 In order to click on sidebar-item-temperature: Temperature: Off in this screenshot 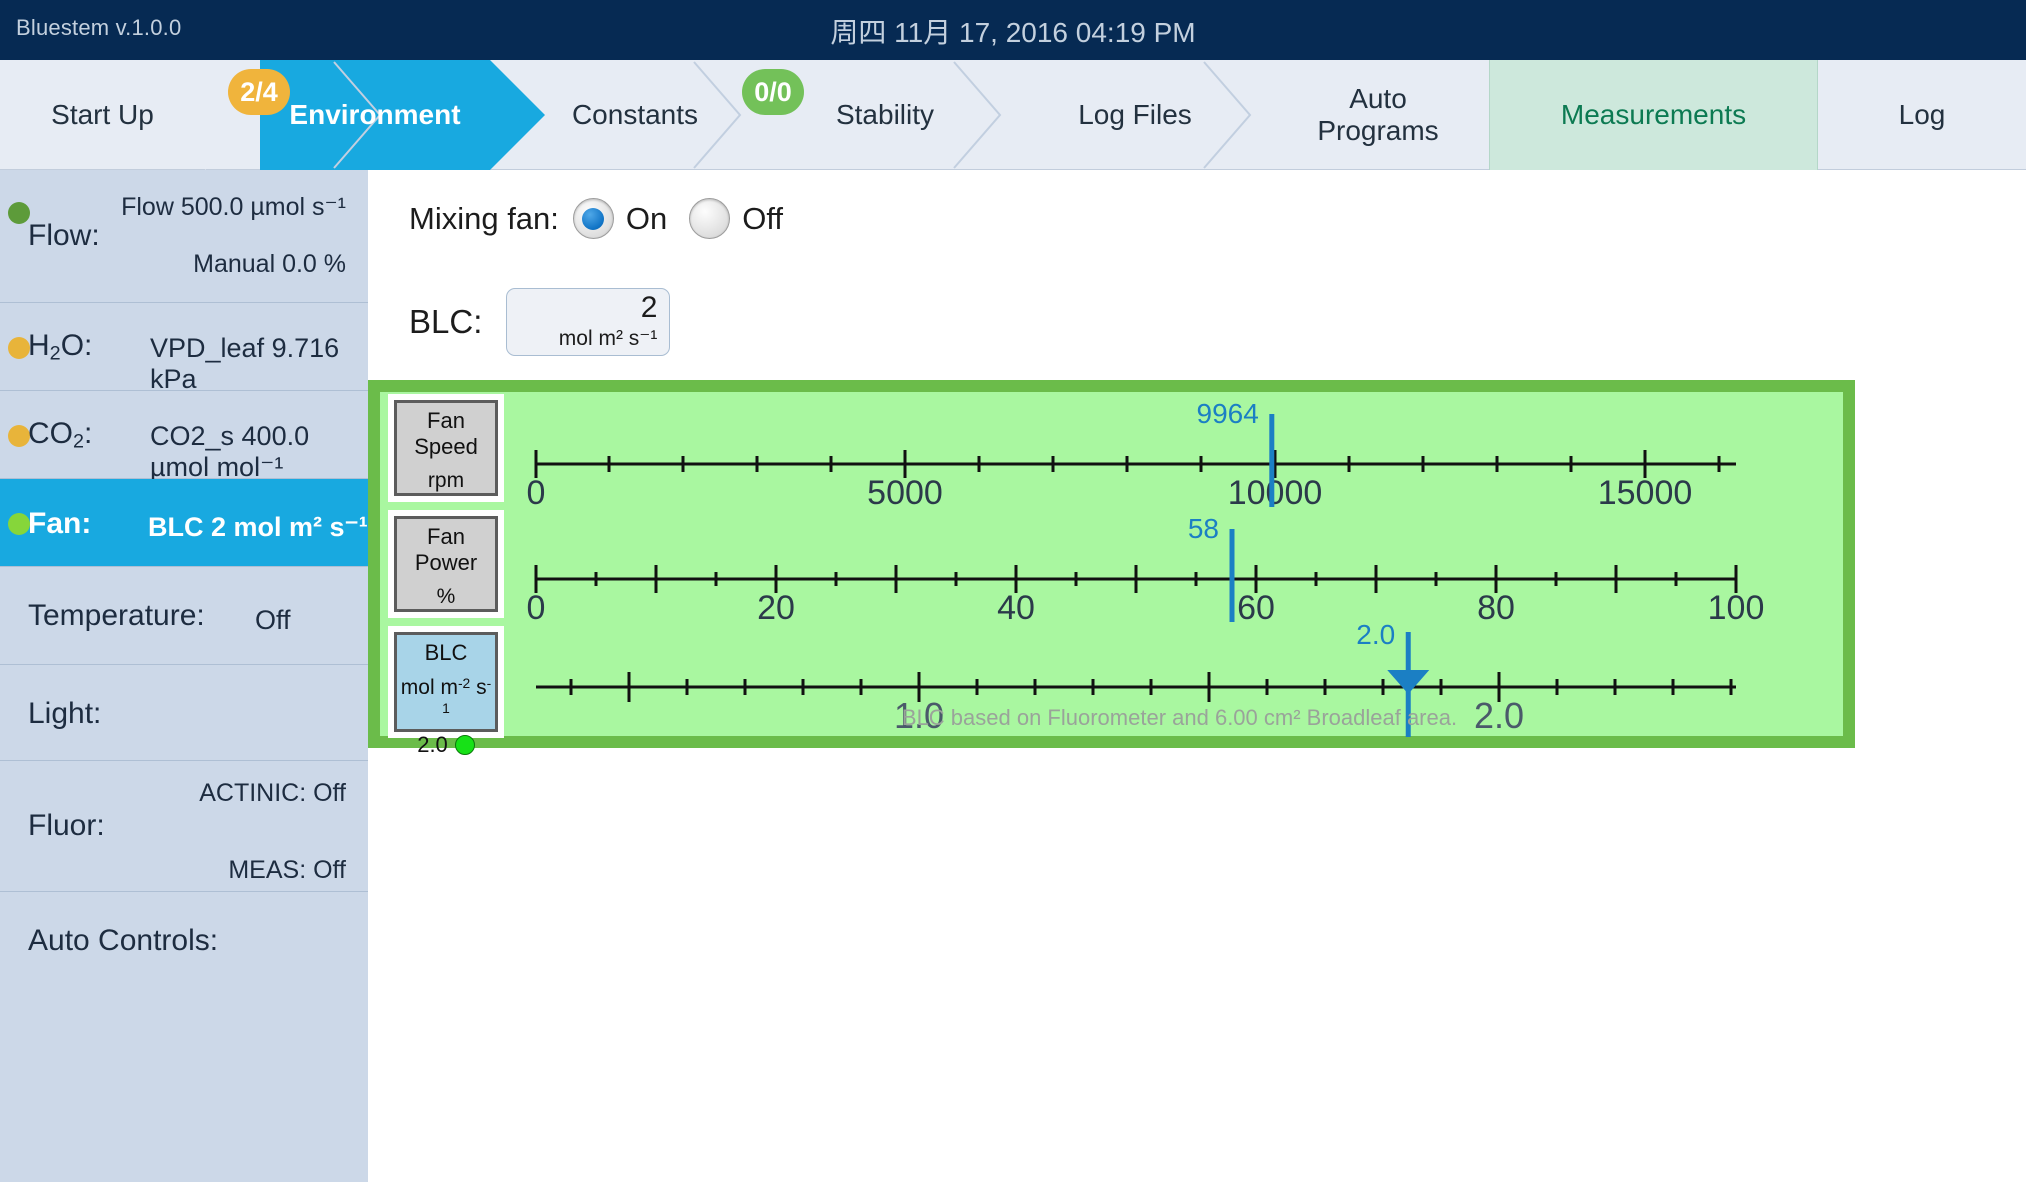, I will do `click(184, 616)`.